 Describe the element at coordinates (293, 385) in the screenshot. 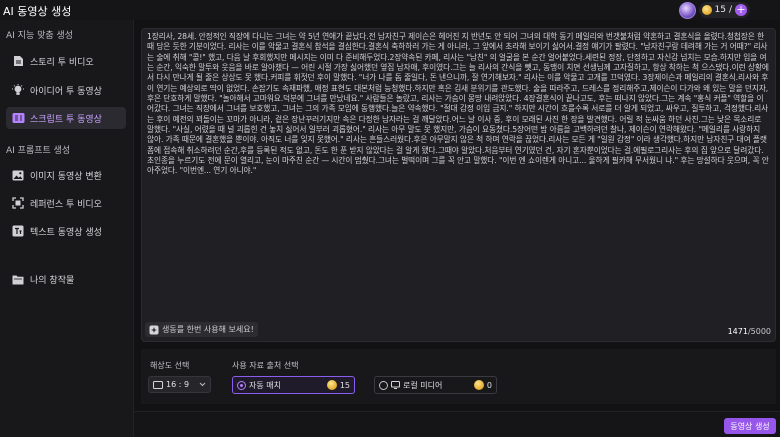

I see `option-auto-match: 자동 매치 15` at that location.